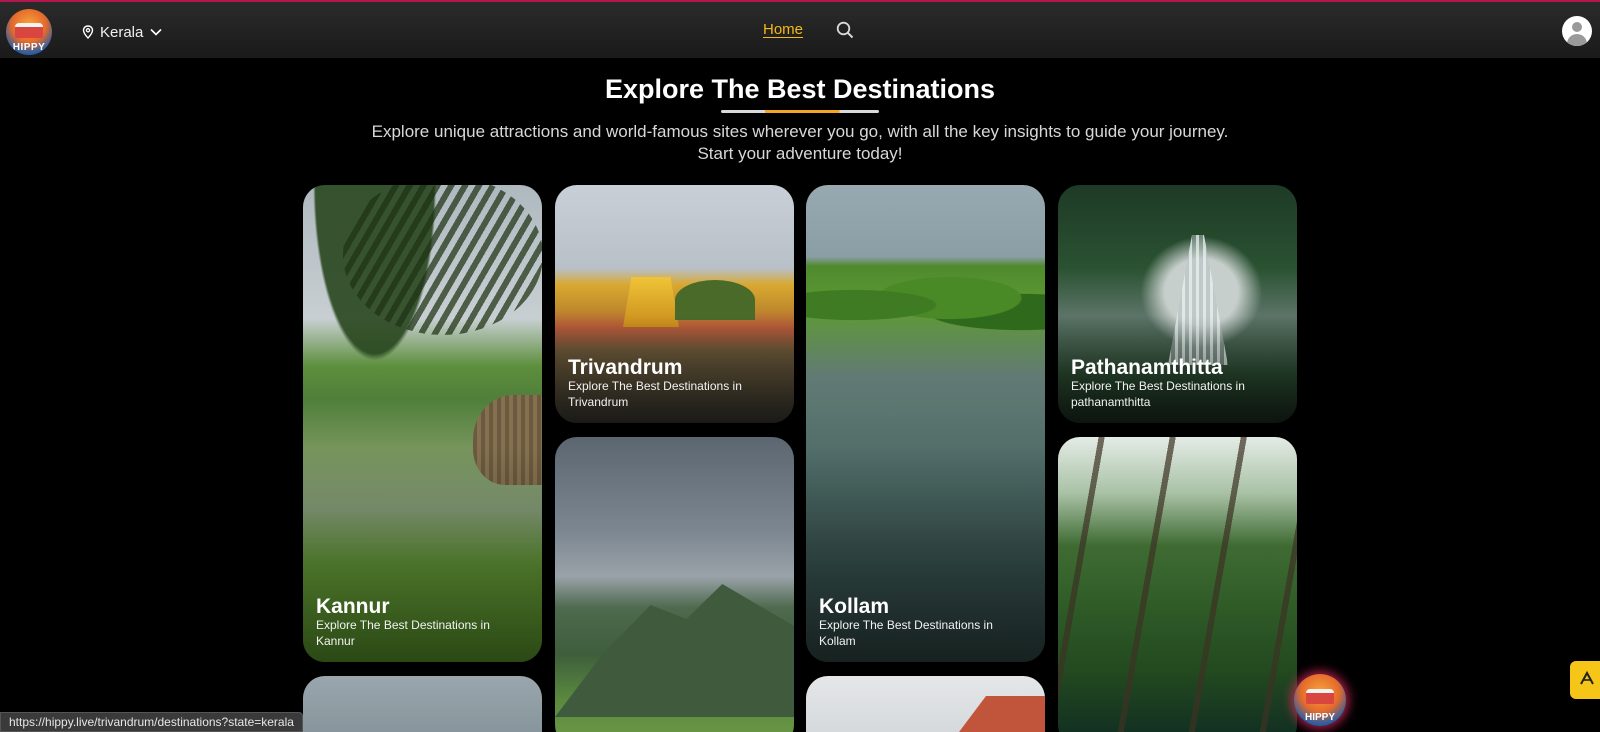 Image resolution: width=1600 pixels, height=732 pixels. Describe the element at coordinates (715, 300) in the screenshot. I see `trees-image` at that location.